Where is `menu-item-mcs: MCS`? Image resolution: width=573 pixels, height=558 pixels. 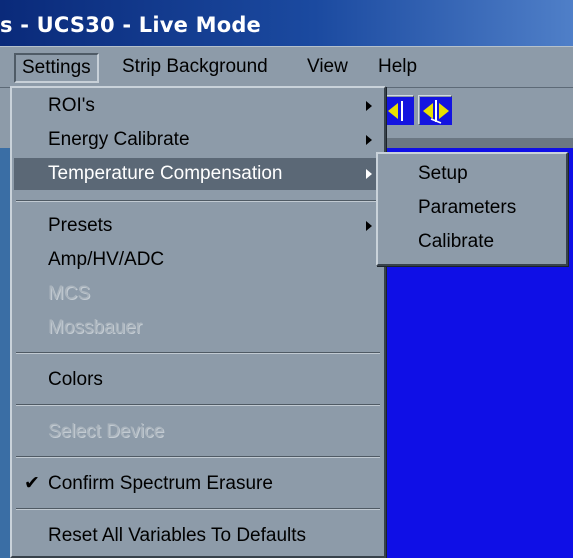
menu-item-mcs: MCS is located at coordinates (198, 294).